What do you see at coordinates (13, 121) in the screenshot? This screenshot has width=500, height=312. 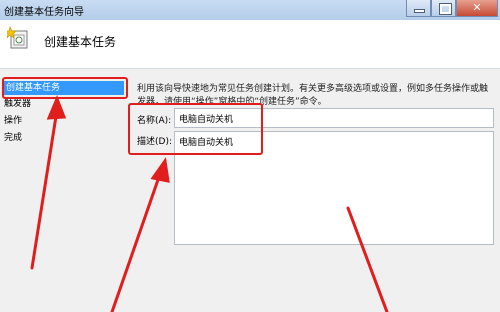 I see `step-action: 操作` at bounding box center [13, 121].